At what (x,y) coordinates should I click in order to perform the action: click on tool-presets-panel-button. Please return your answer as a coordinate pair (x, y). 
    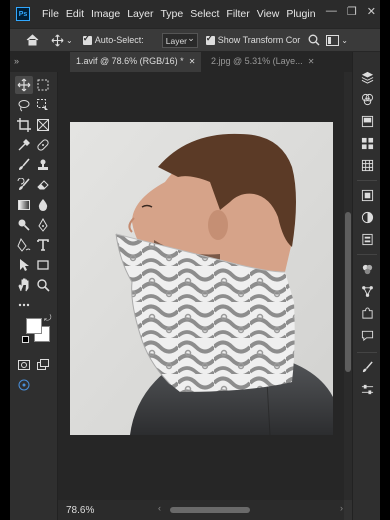
    Looking at the image, I should click on (367, 389).